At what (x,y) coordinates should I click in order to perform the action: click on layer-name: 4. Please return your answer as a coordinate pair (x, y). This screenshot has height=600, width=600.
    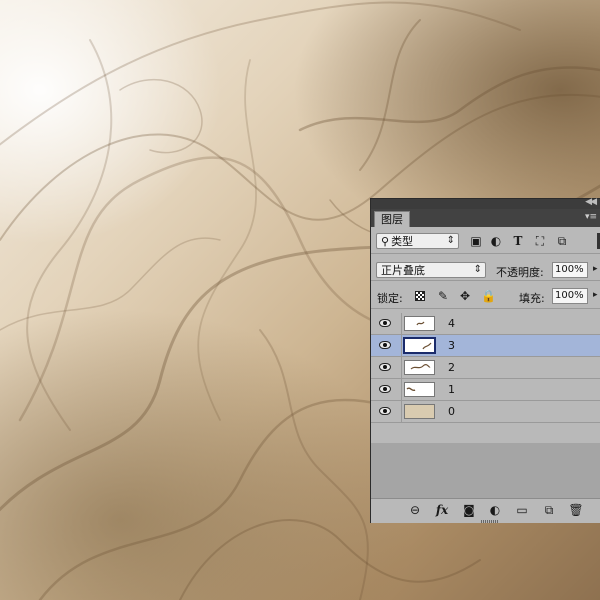
    Looking at the image, I should click on (451, 323).